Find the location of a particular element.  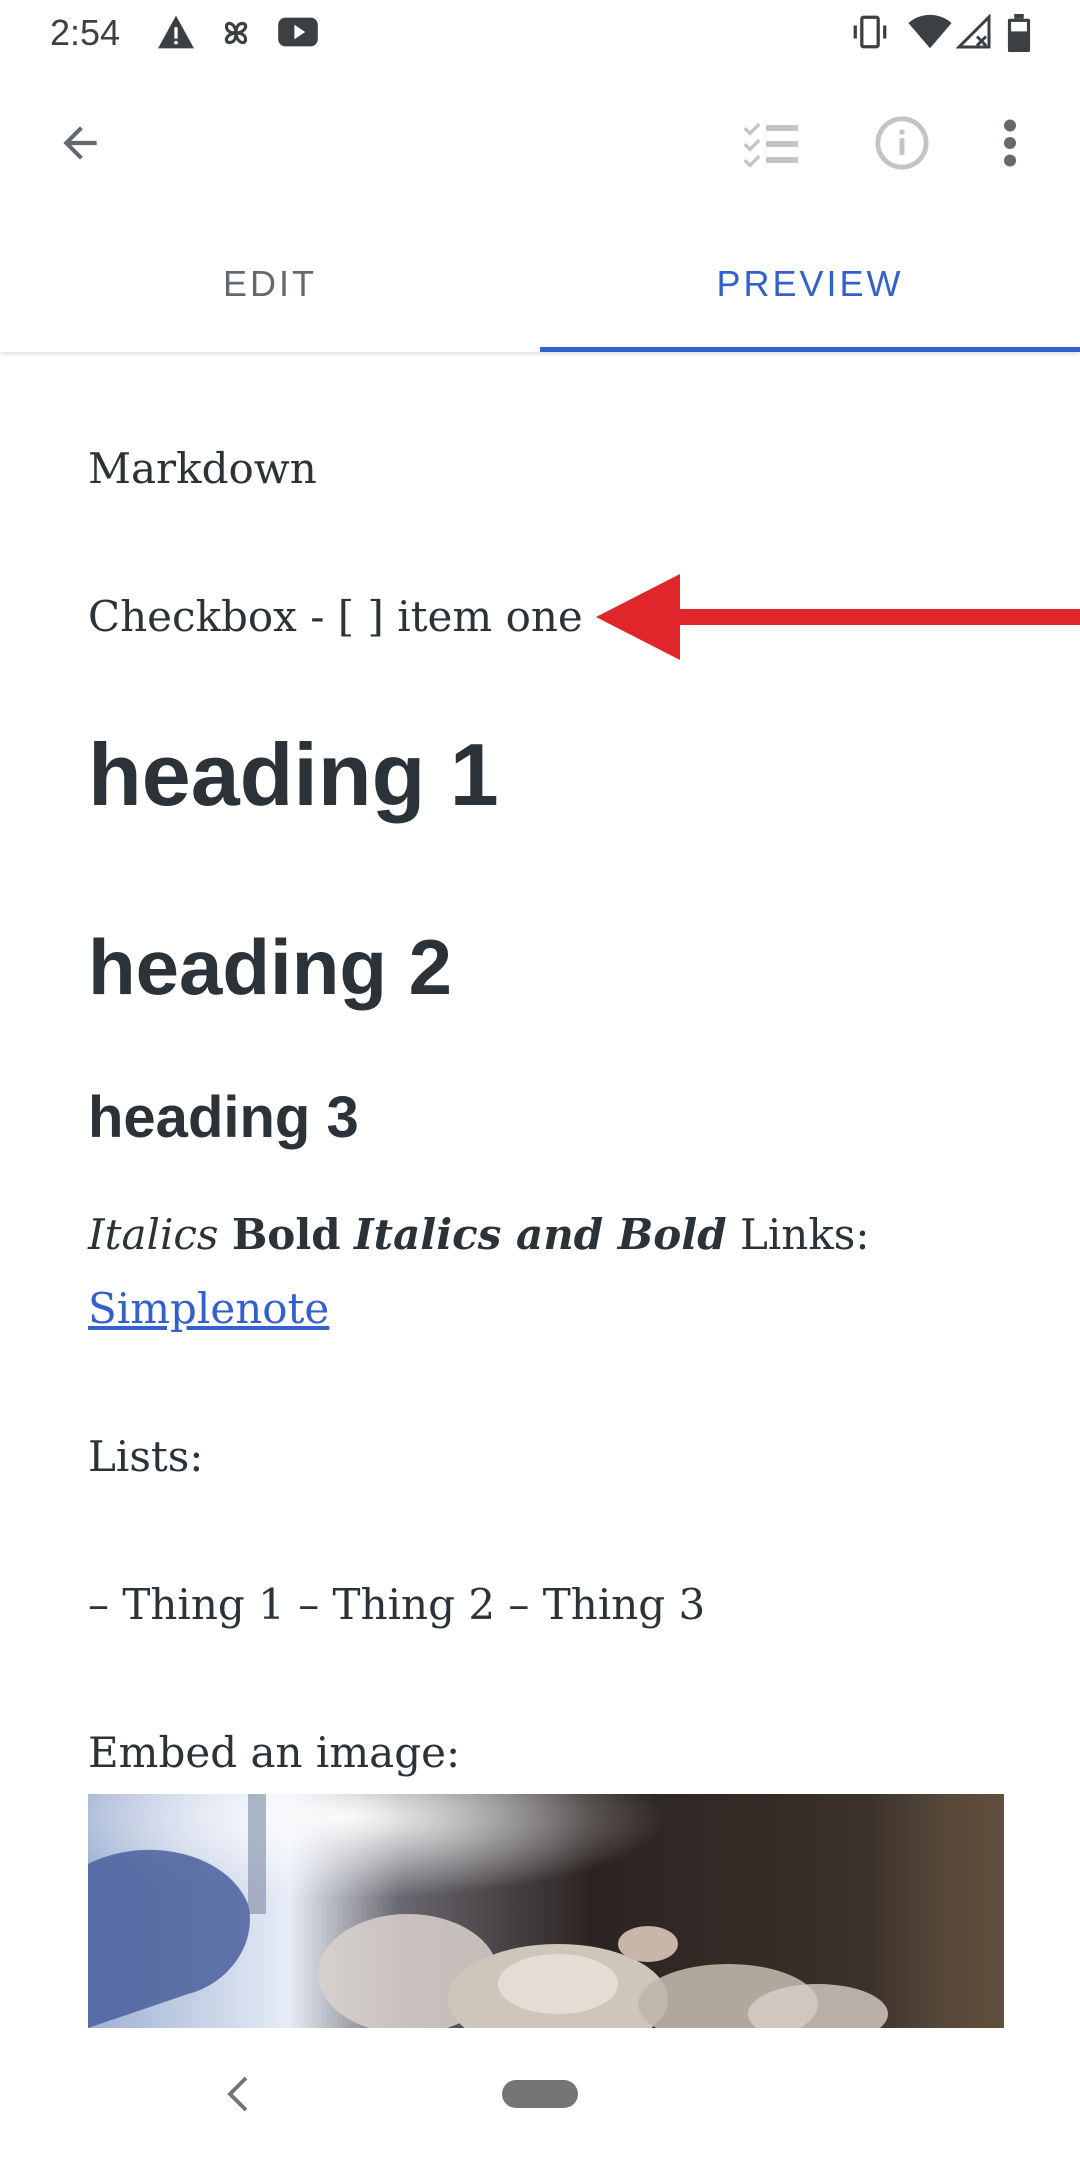

pinwheel-icon is located at coordinates (236, 33).